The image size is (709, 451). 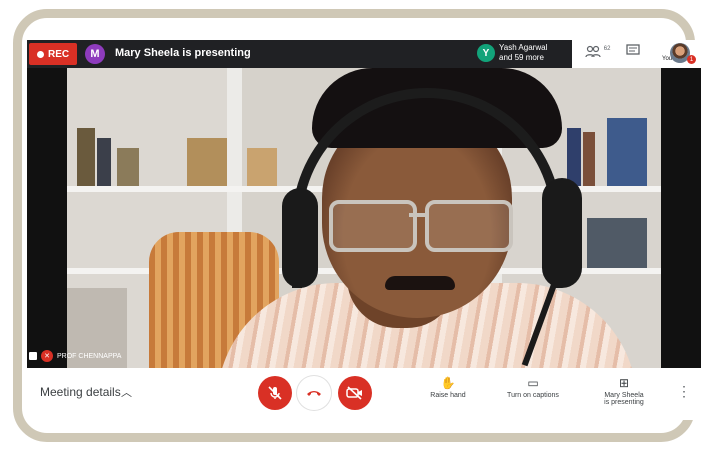 I want to click on raise-hand-button: ✋ Raise hand, so click(x=448, y=387).